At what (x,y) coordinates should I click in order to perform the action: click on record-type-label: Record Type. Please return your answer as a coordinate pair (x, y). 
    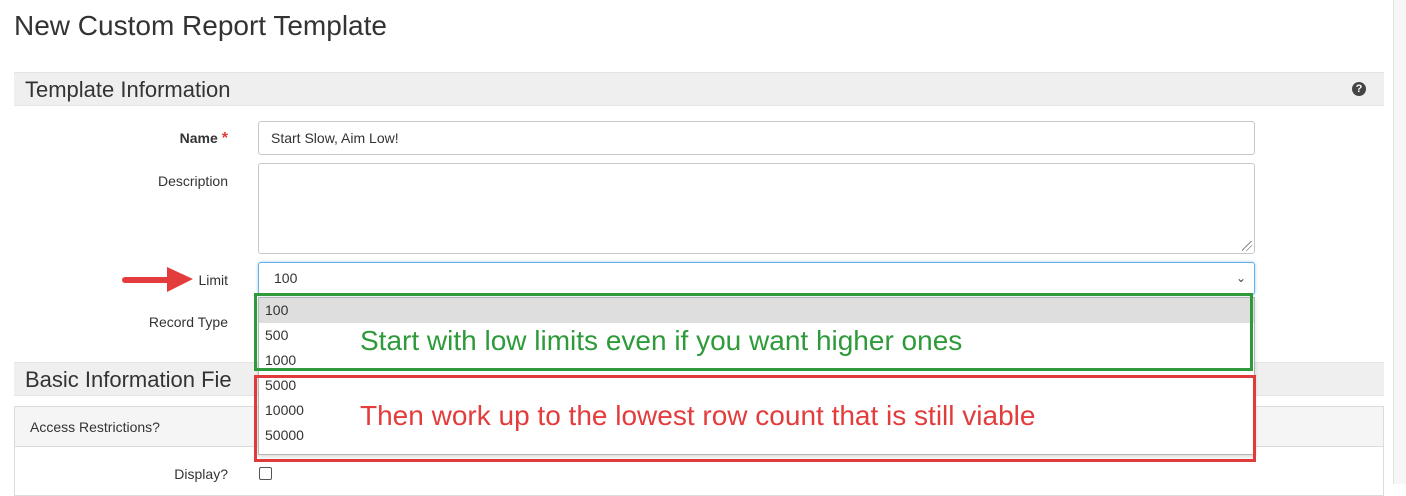
    Looking at the image, I should click on (188, 322).